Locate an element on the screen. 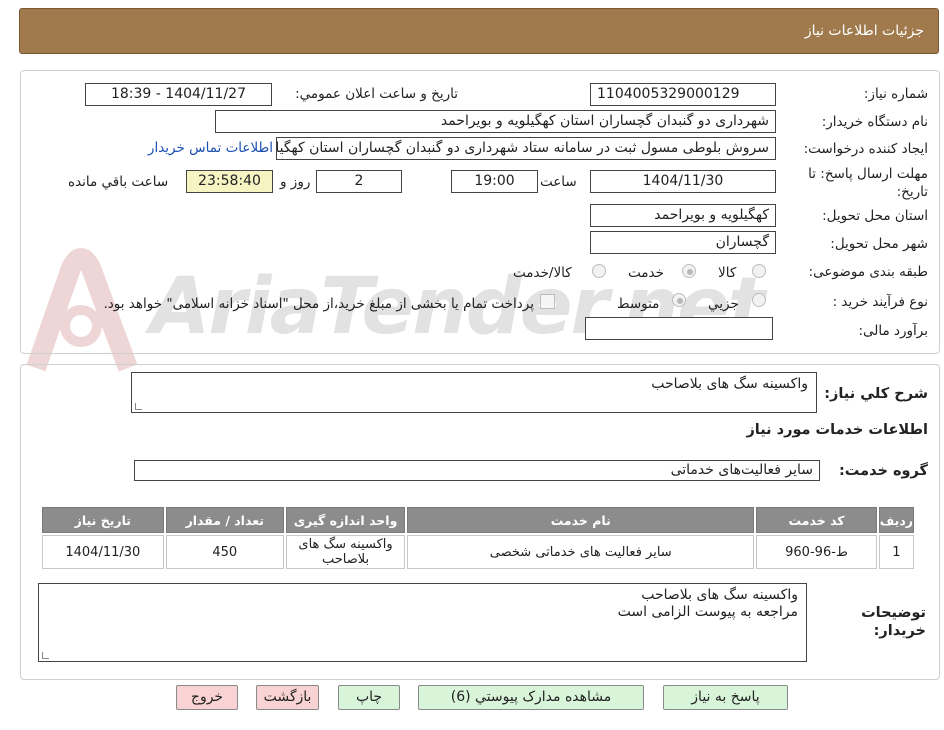 The height and width of the screenshot is (730, 944). purchase-minor-radio is located at coordinates (759, 300).